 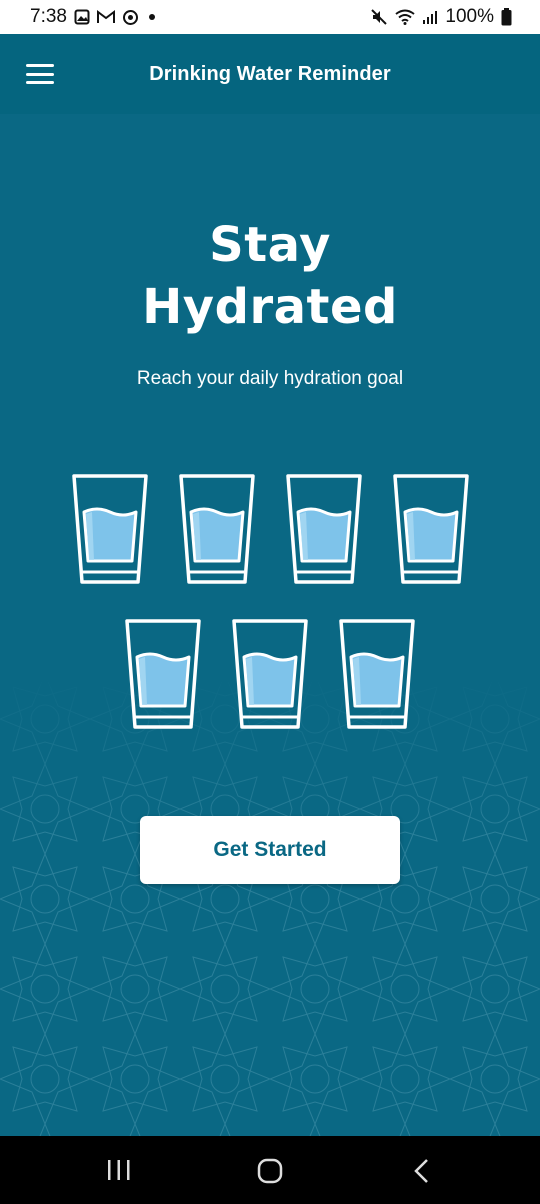 I want to click on home-icon, so click(x=270, y=1173).